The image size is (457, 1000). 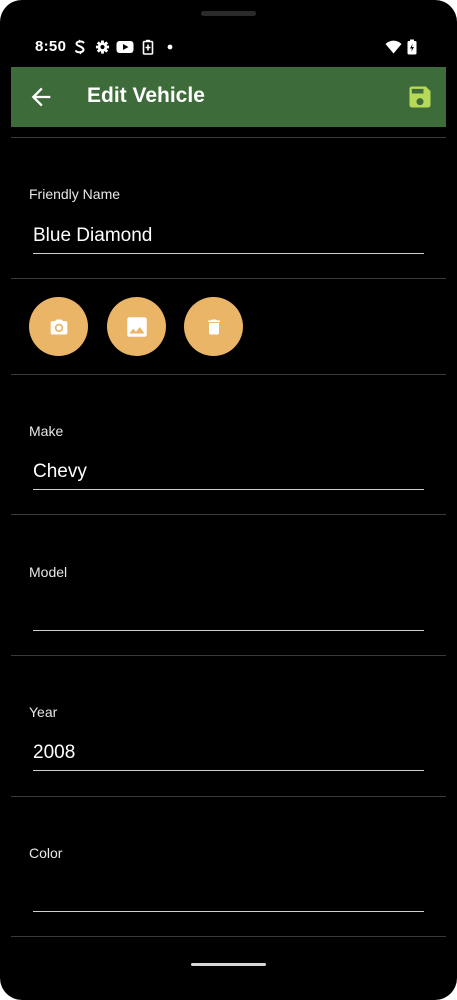 What do you see at coordinates (228, 894) in the screenshot?
I see `color-input` at bounding box center [228, 894].